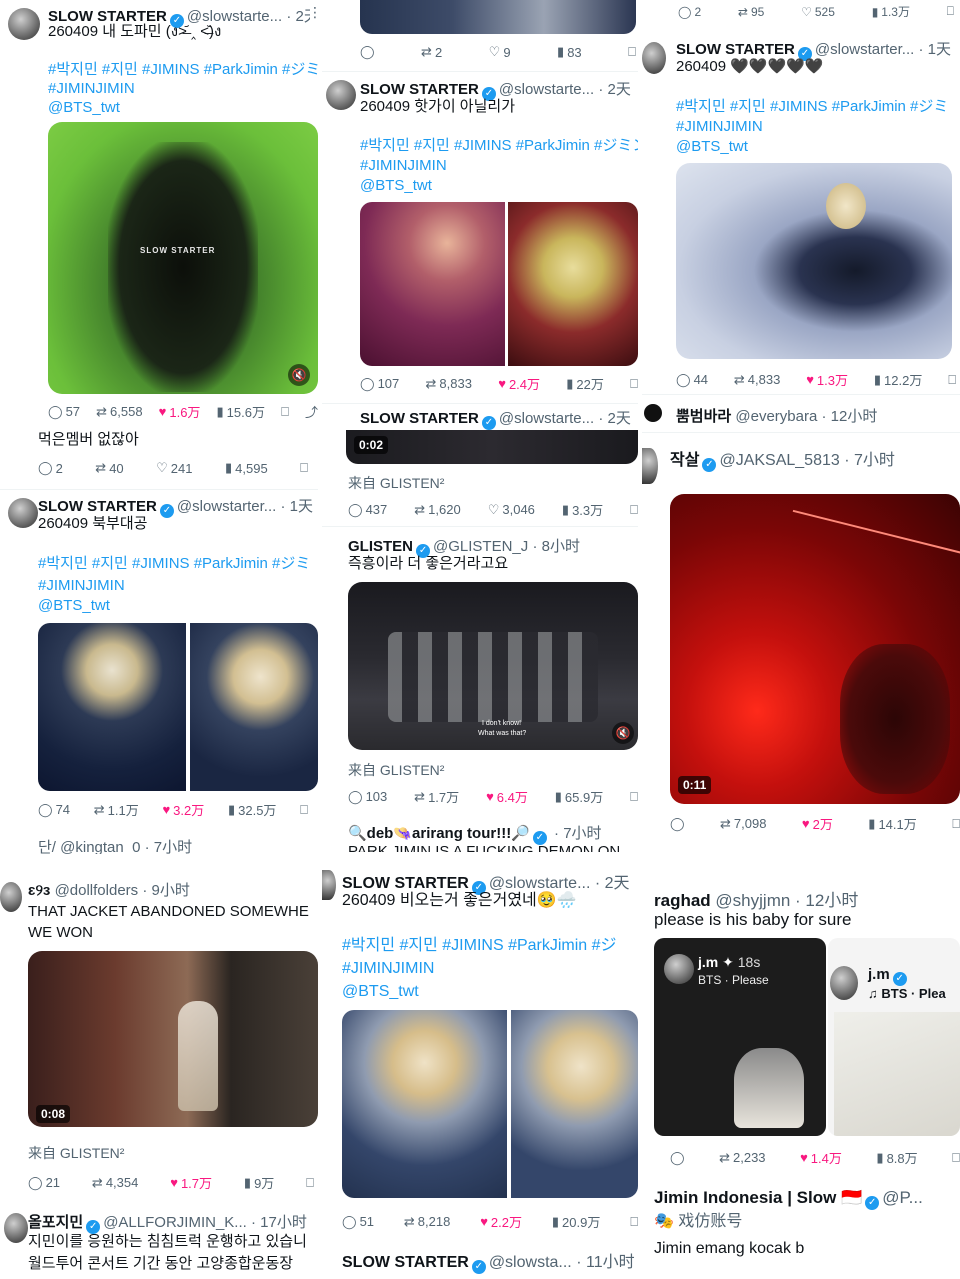  Describe the element at coordinates (511, 509) in the screenshot. I see `like-button: ♡ 3,046` at that location.